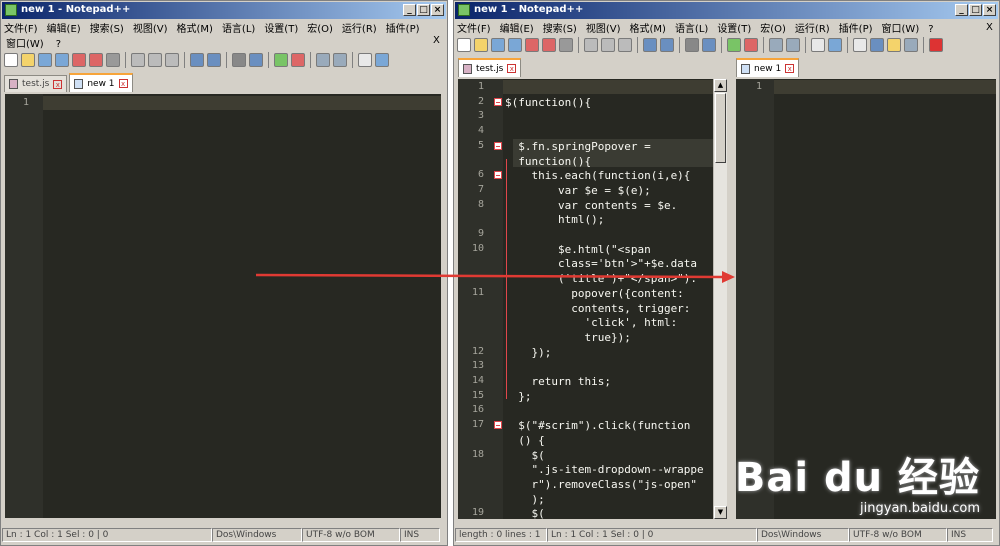 The image size is (1000, 546). What do you see at coordinates (720, 128) in the screenshot?
I see `scroll-thumb` at bounding box center [720, 128].